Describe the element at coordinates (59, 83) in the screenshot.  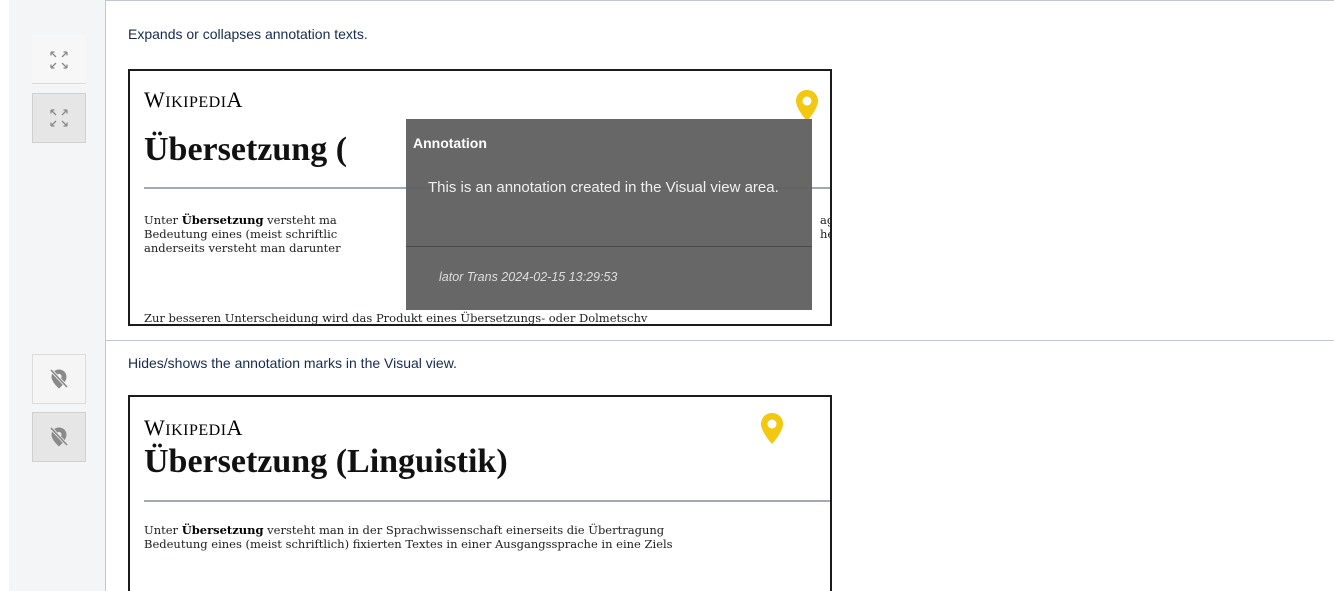
I see `button-divider` at that location.